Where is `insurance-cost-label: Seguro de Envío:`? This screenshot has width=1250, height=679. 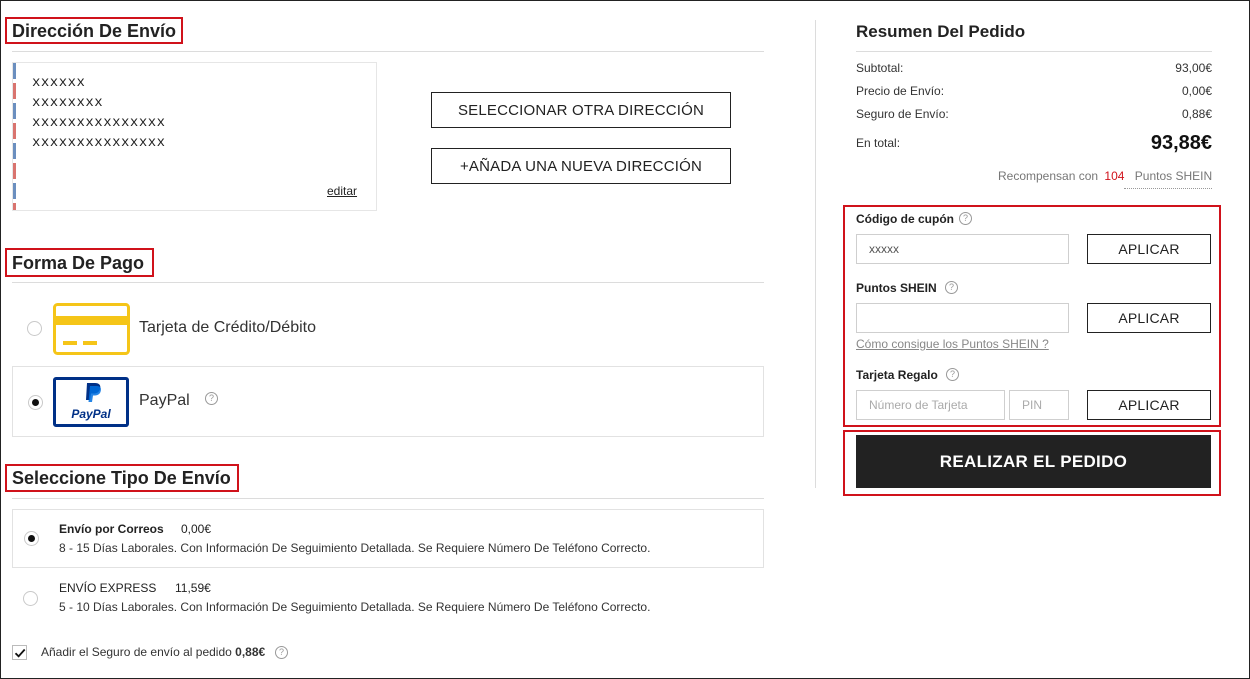
insurance-cost-label: Seguro de Envío: is located at coordinates (902, 114).